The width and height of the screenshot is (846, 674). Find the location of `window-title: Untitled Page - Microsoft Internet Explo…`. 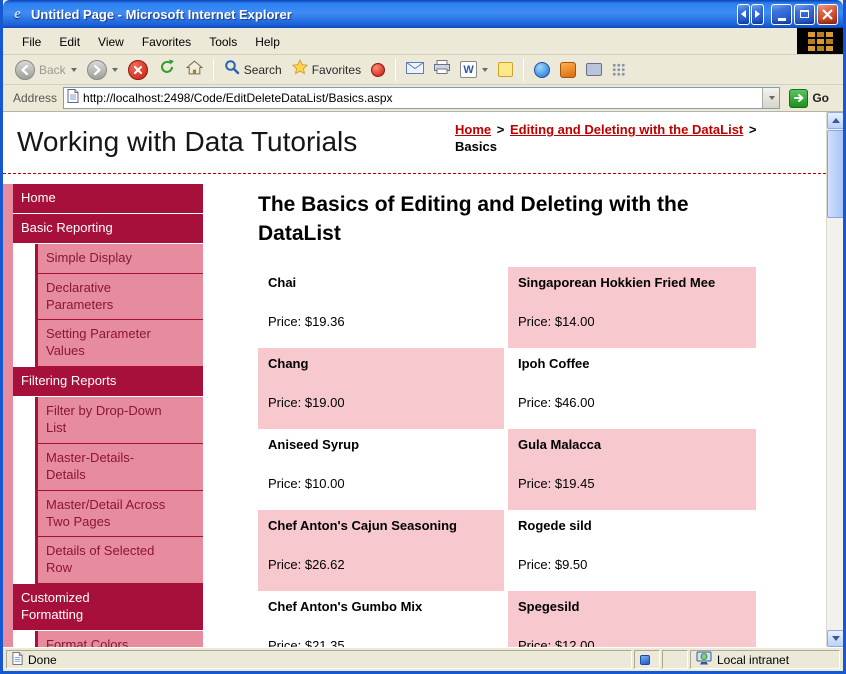

window-title: Untitled Page - Microsoft Internet Explo… is located at coordinates (161, 14).